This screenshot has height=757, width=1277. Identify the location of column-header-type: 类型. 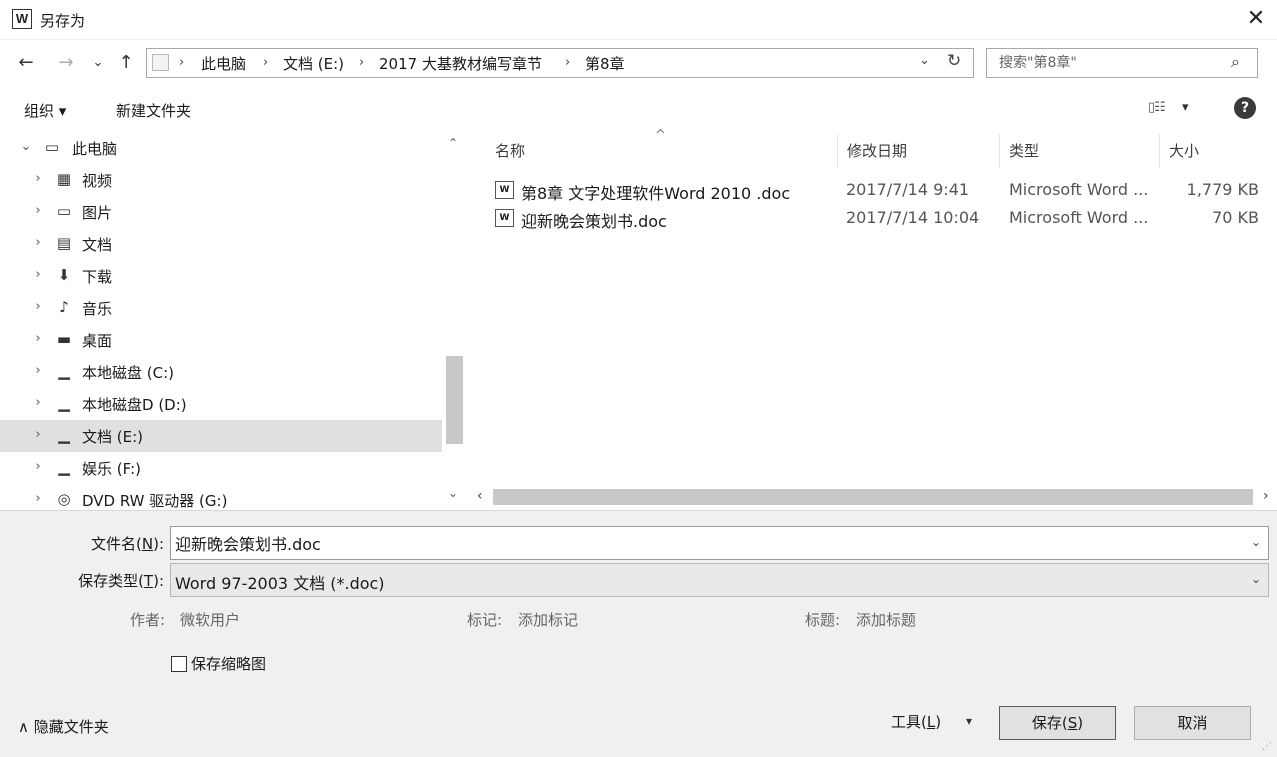
(1024, 150).